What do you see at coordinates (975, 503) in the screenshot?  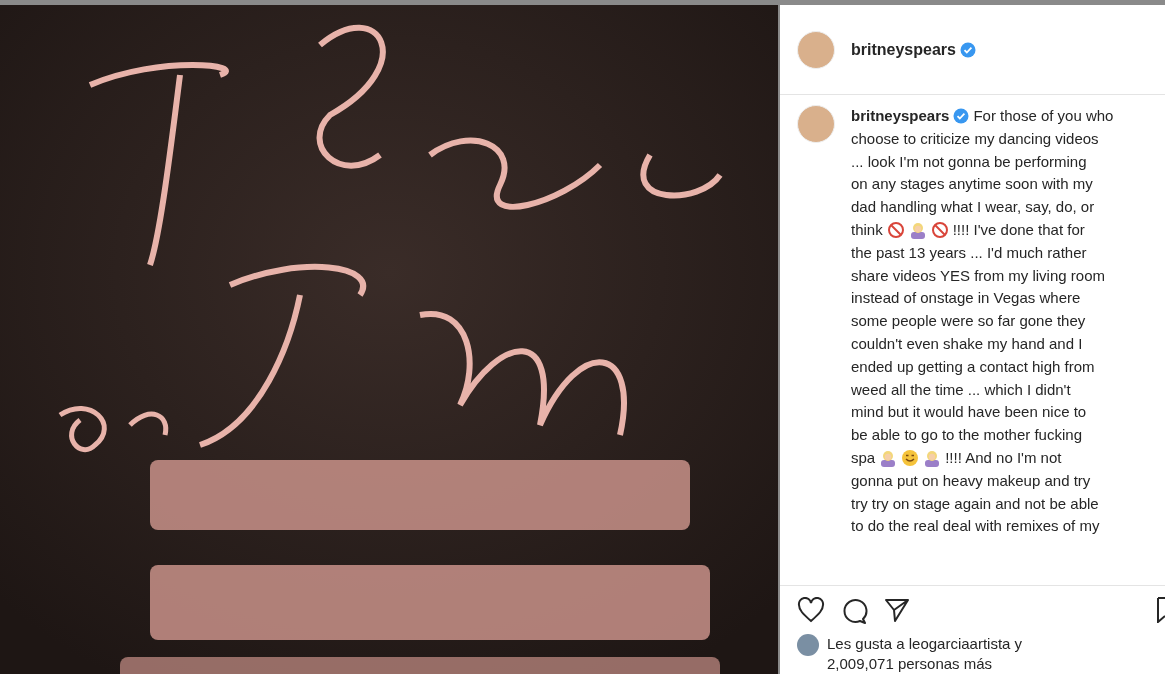 I see `caption-text: try try on stage again and not be able` at bounding box center [975, 503].